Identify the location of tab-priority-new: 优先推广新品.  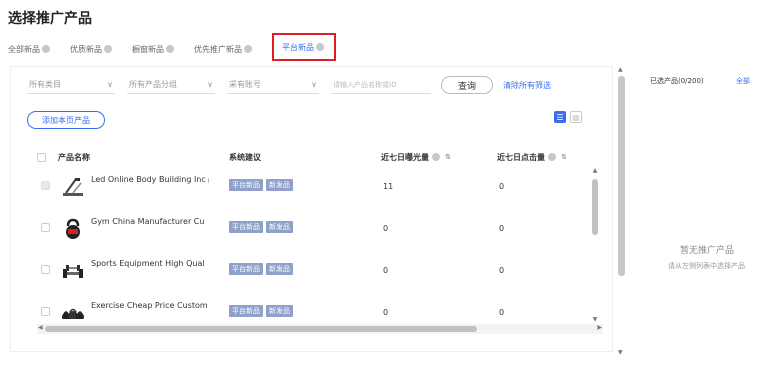
(223, 49).